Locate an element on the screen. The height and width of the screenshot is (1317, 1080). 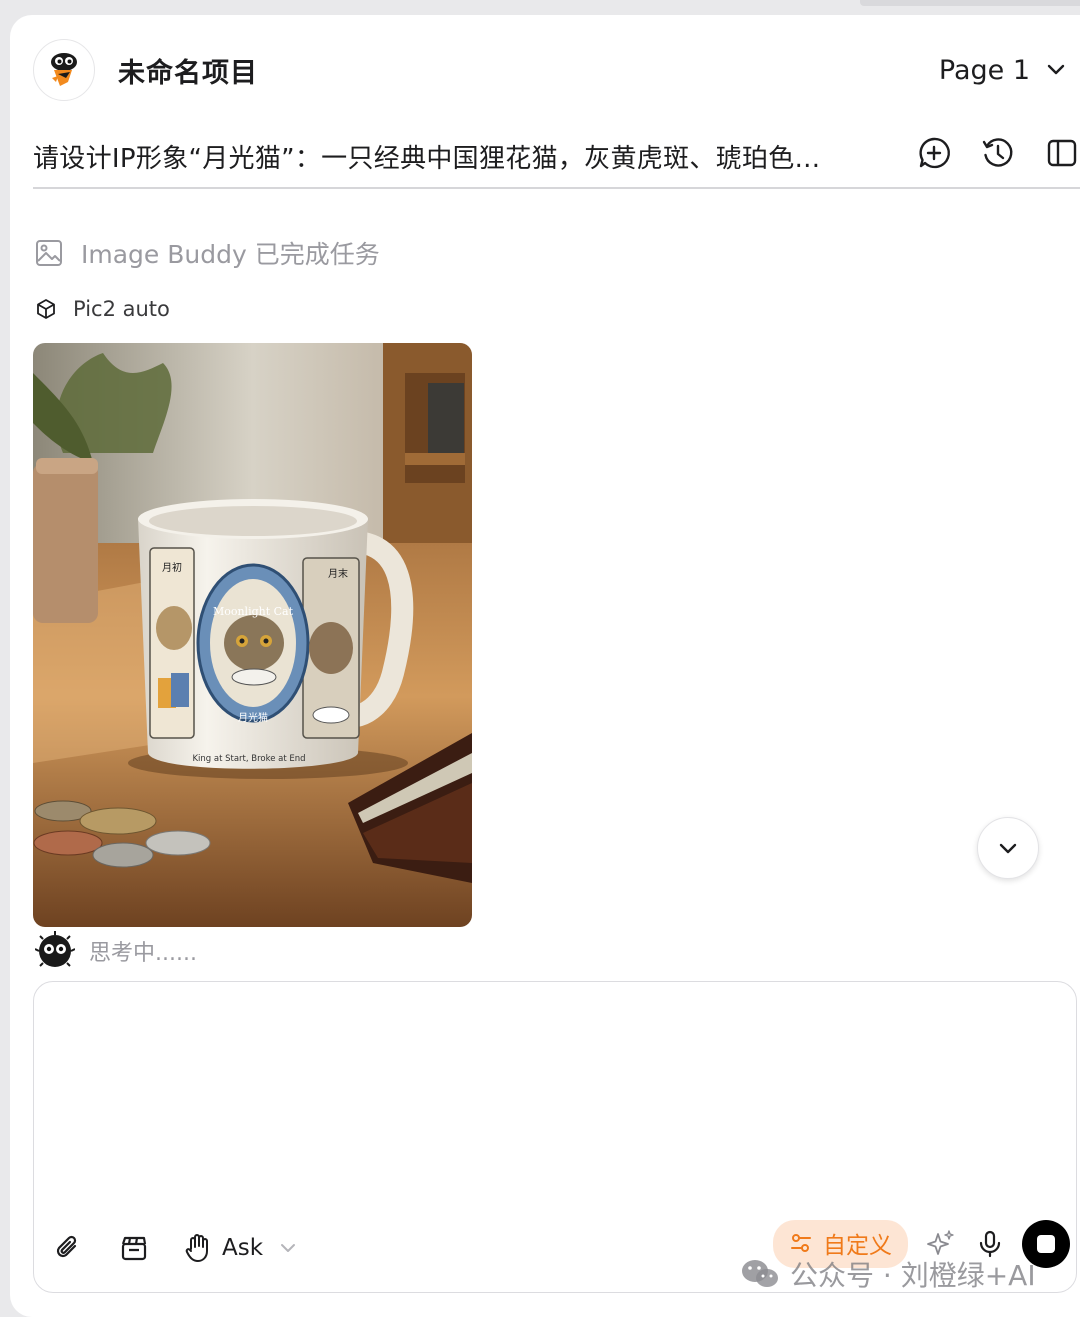
prompt-actions is located at coordinates (998, 153).